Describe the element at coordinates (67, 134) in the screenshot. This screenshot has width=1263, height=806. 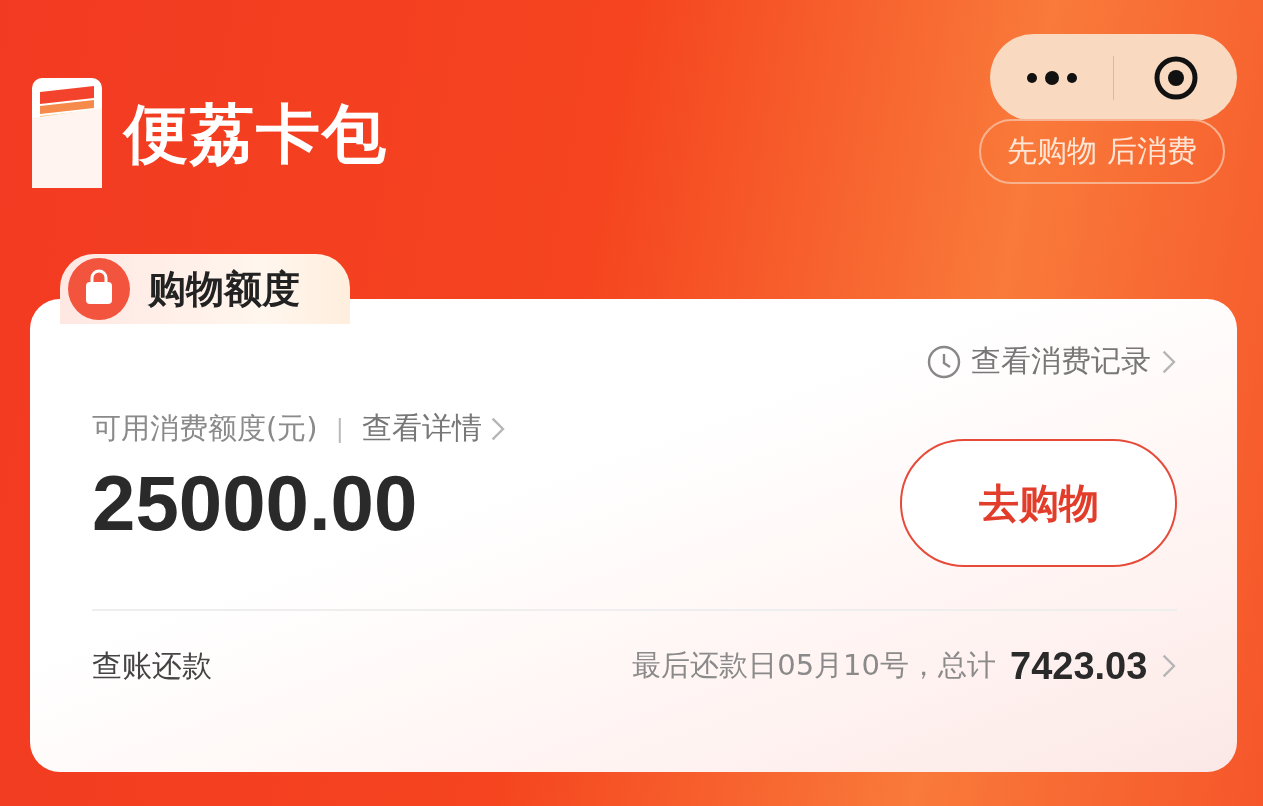
I see `wallet-icon` at that location.